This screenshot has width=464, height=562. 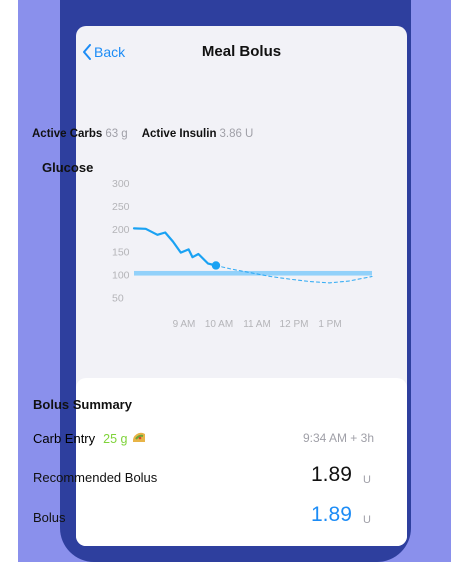 I want to click on bolus-label: Bolus, so click(x=49, y=517).